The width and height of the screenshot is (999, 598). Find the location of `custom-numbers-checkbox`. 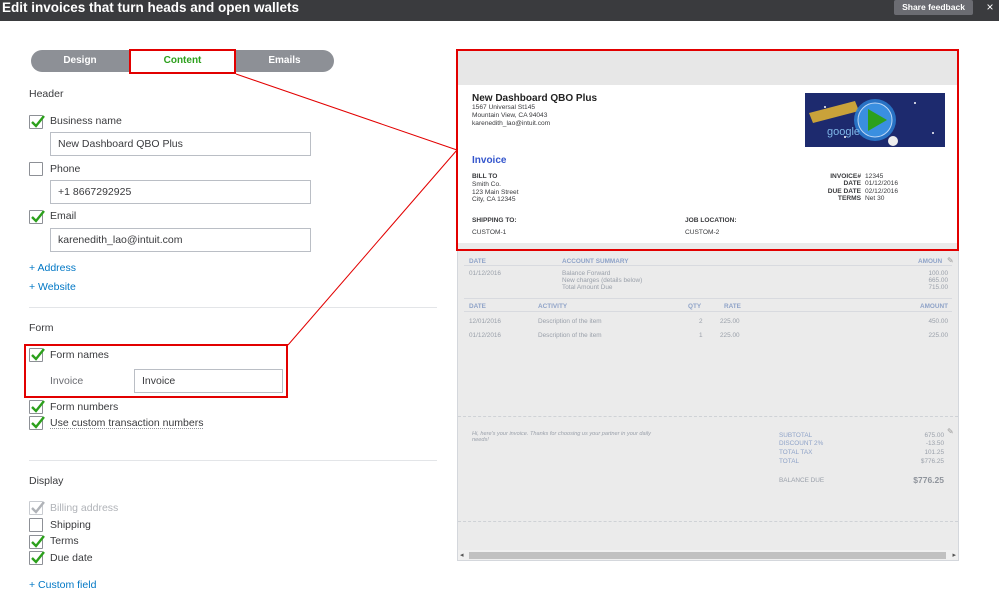

custom-numbers-checkbox is located at coordinates (37, 423).